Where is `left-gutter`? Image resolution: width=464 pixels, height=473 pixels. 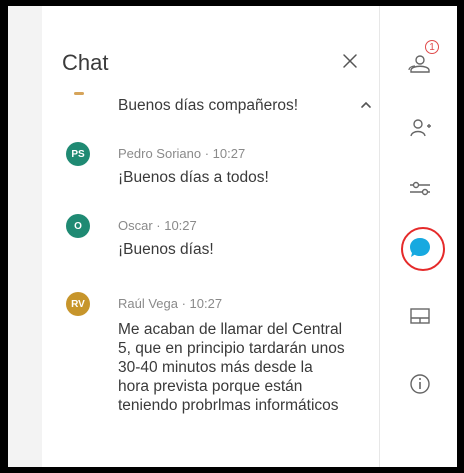 left-gutter is located at coordinates (25, 236).